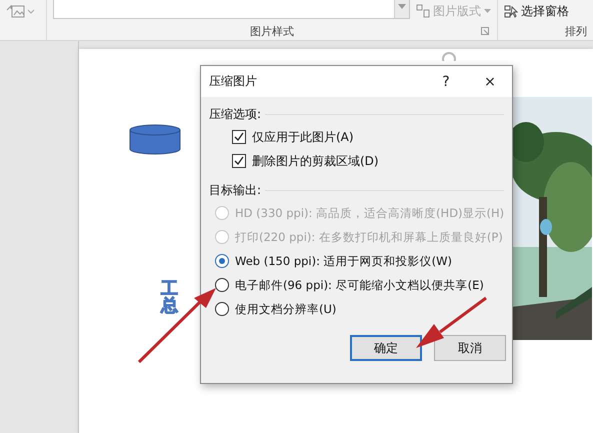  Describe the element at coordinates (576, 32) in the screenshot. I see `group-label: 排列` at that location.